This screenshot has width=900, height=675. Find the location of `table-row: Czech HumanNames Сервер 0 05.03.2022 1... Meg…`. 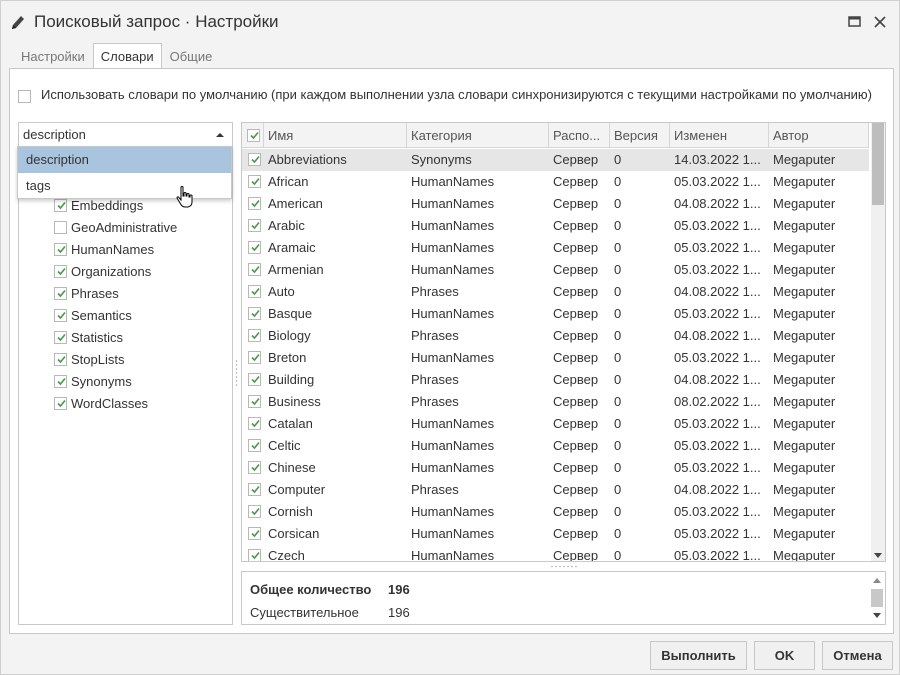

table-row: Czech HumanNames Сервер 0 05.03.2022 1... Meg… is located at coordinates (555, 553).